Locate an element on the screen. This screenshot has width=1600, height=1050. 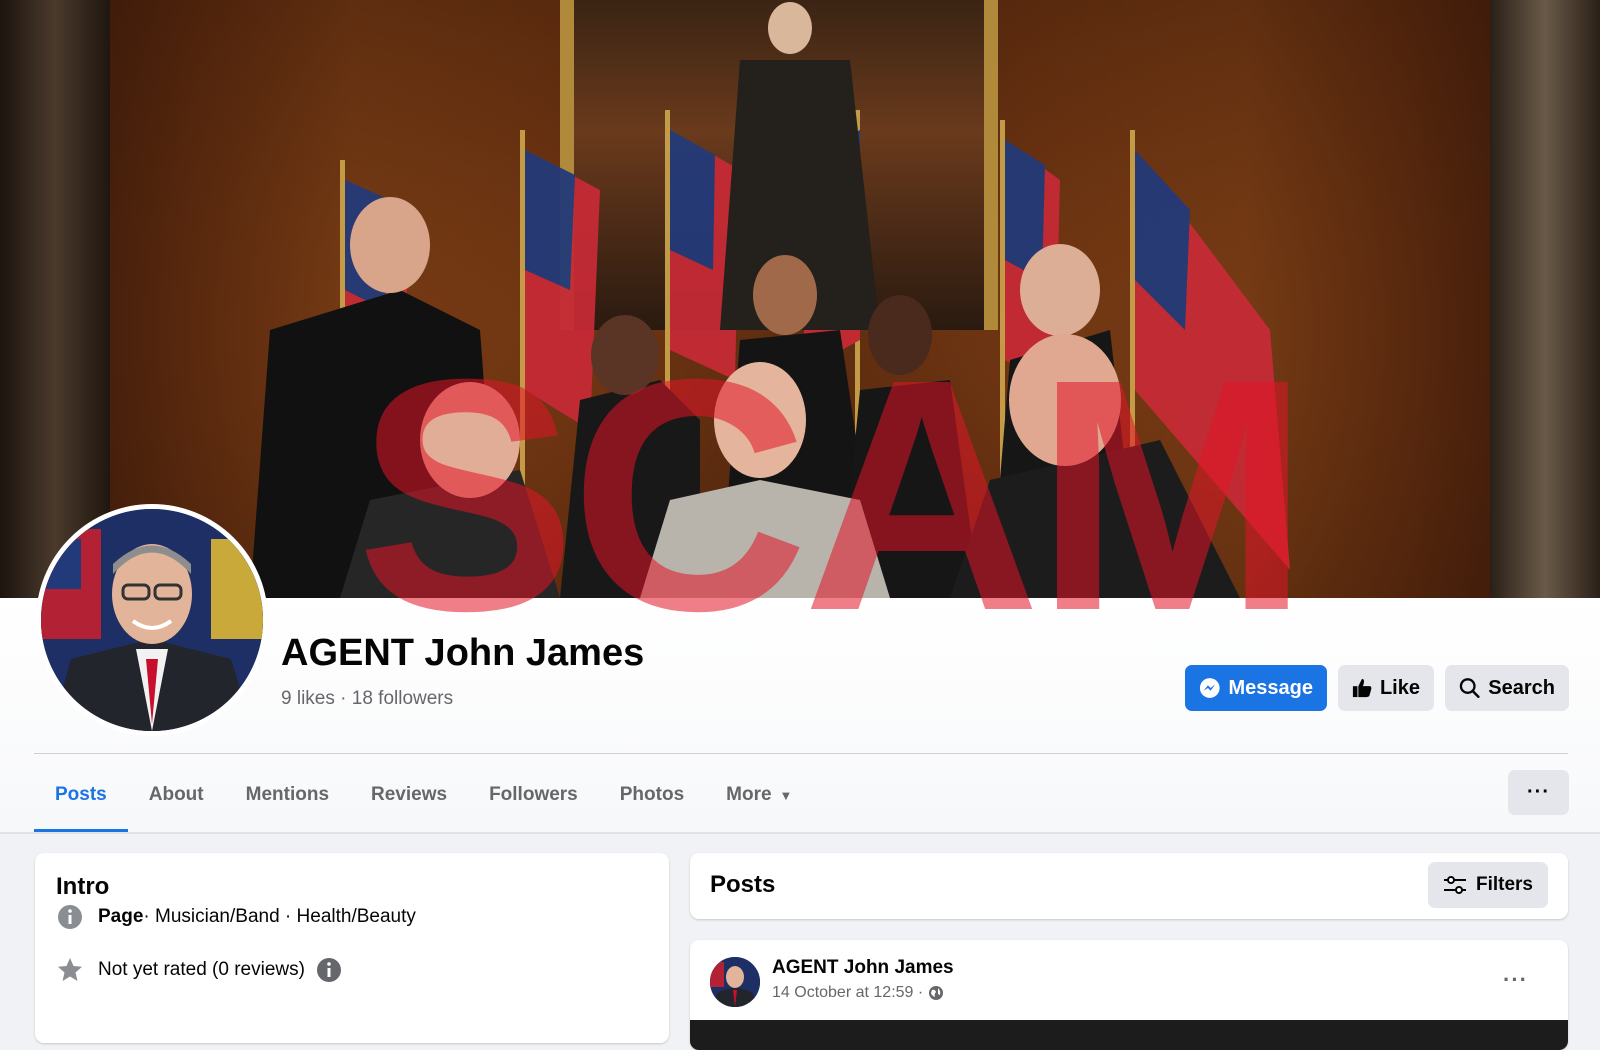
profile-avatar is located at coordinates (152, 620).